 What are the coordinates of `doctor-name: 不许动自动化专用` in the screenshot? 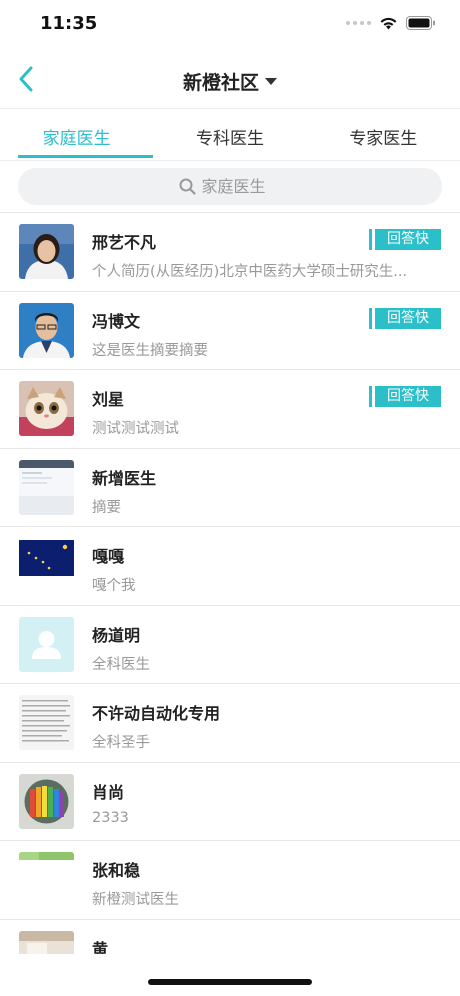 It's located at (156, 713).